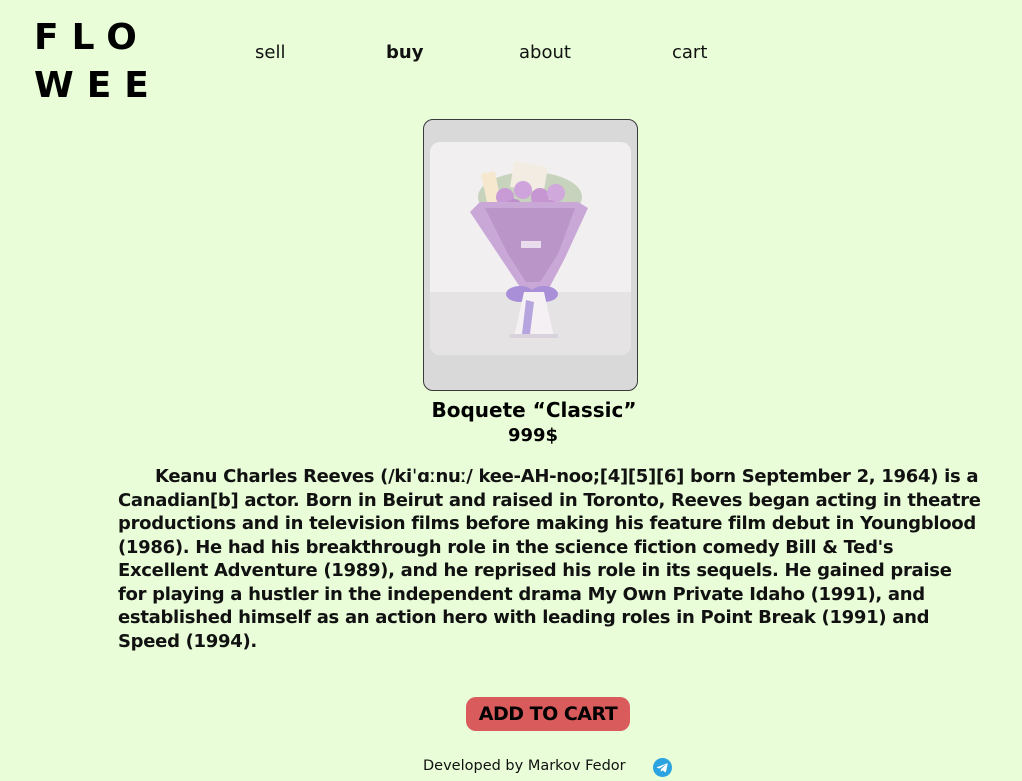 Image resolution: width=1022 pixels, height=781 pixels. I want to click on add-to-cart-button: ADD TO CART, so click(548, 714).